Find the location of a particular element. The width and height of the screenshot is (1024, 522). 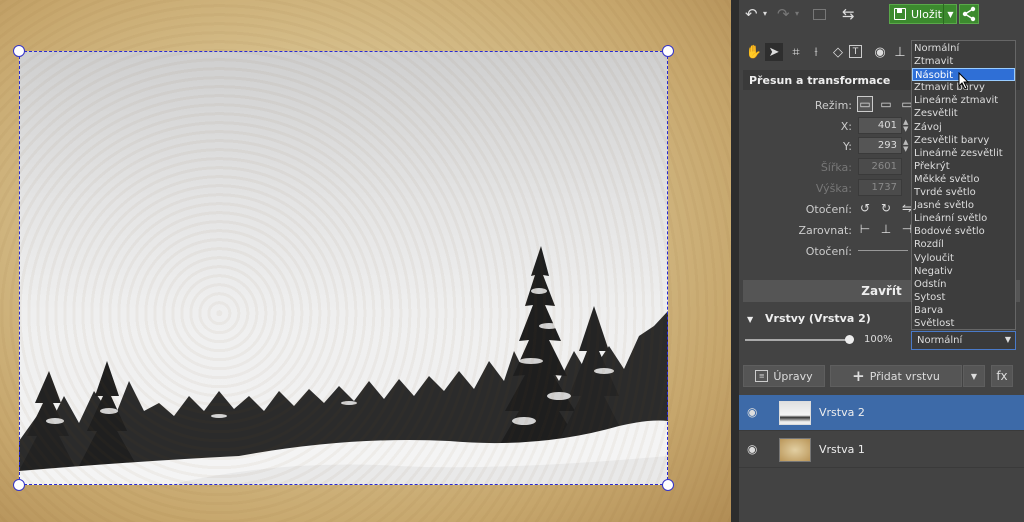

add-layer-button: + Přidat vrstvu is located at coordinates (896, 376).